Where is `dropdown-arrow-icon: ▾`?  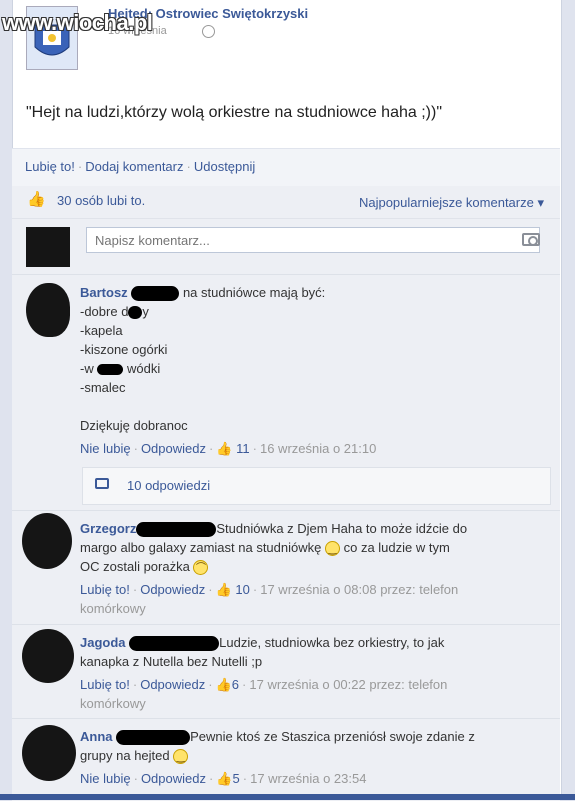
dropdown-arrow-icon: ▾ is located at coordinates (540, 202).